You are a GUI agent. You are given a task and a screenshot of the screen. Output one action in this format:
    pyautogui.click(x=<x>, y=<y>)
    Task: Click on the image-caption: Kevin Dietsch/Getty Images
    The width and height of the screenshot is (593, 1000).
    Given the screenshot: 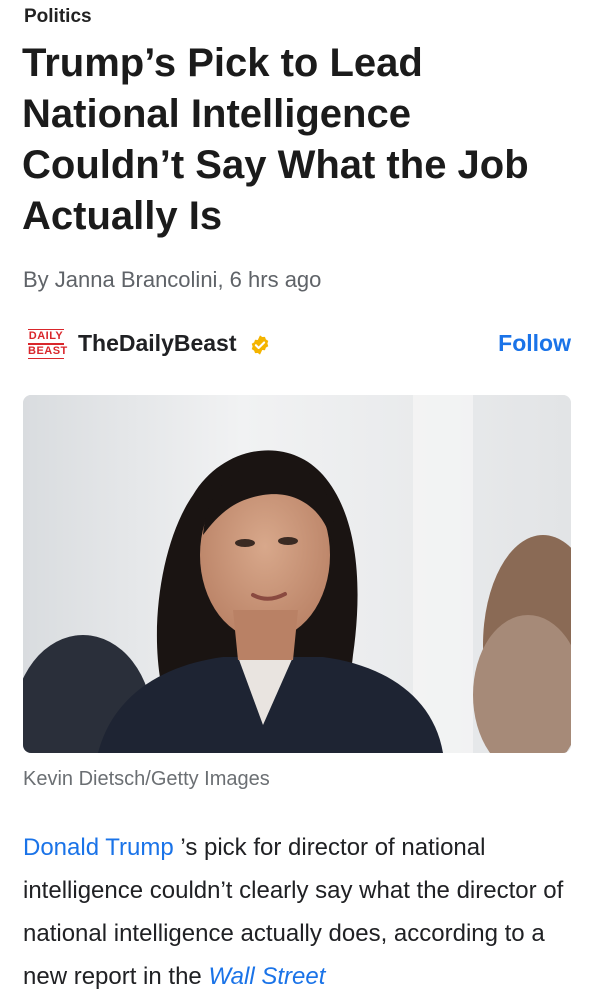 What is the action you would take?
    pyautogui.click(x=146, y=779)
    